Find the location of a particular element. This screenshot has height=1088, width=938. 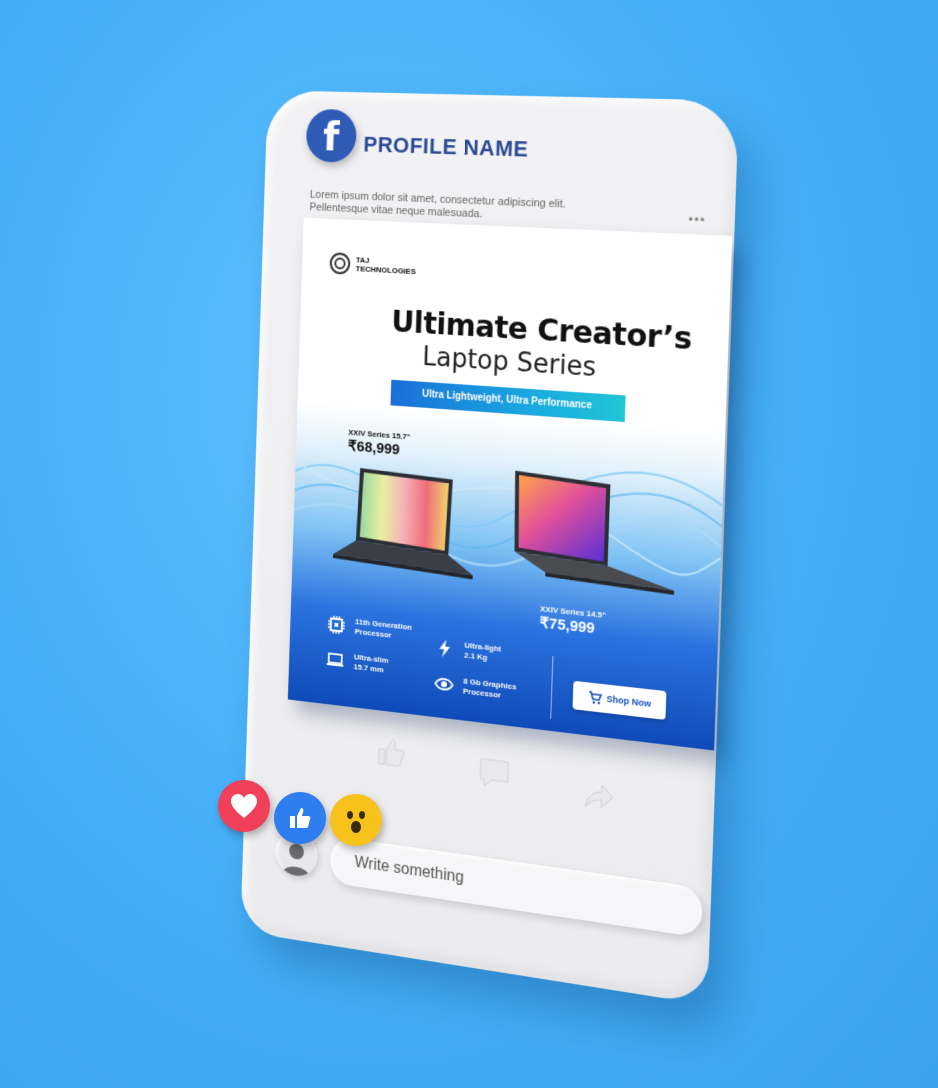

thumbs-up-icon is located at coordinates (300, 818).